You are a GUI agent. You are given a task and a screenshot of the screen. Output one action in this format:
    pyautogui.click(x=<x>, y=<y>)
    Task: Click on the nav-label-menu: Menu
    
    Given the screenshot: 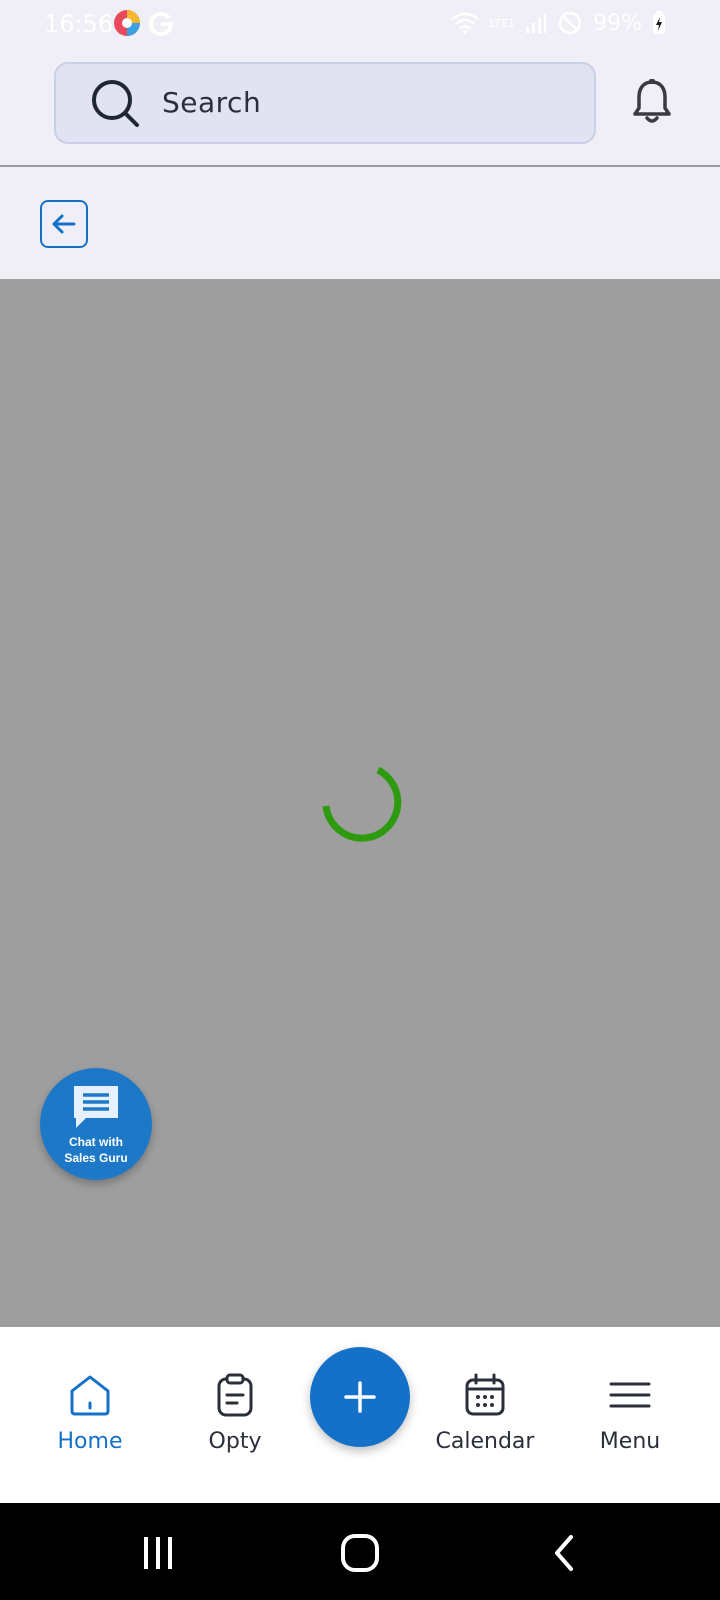 What is the action you would take?
    pyautogui.click(x=630, y=1441)
    